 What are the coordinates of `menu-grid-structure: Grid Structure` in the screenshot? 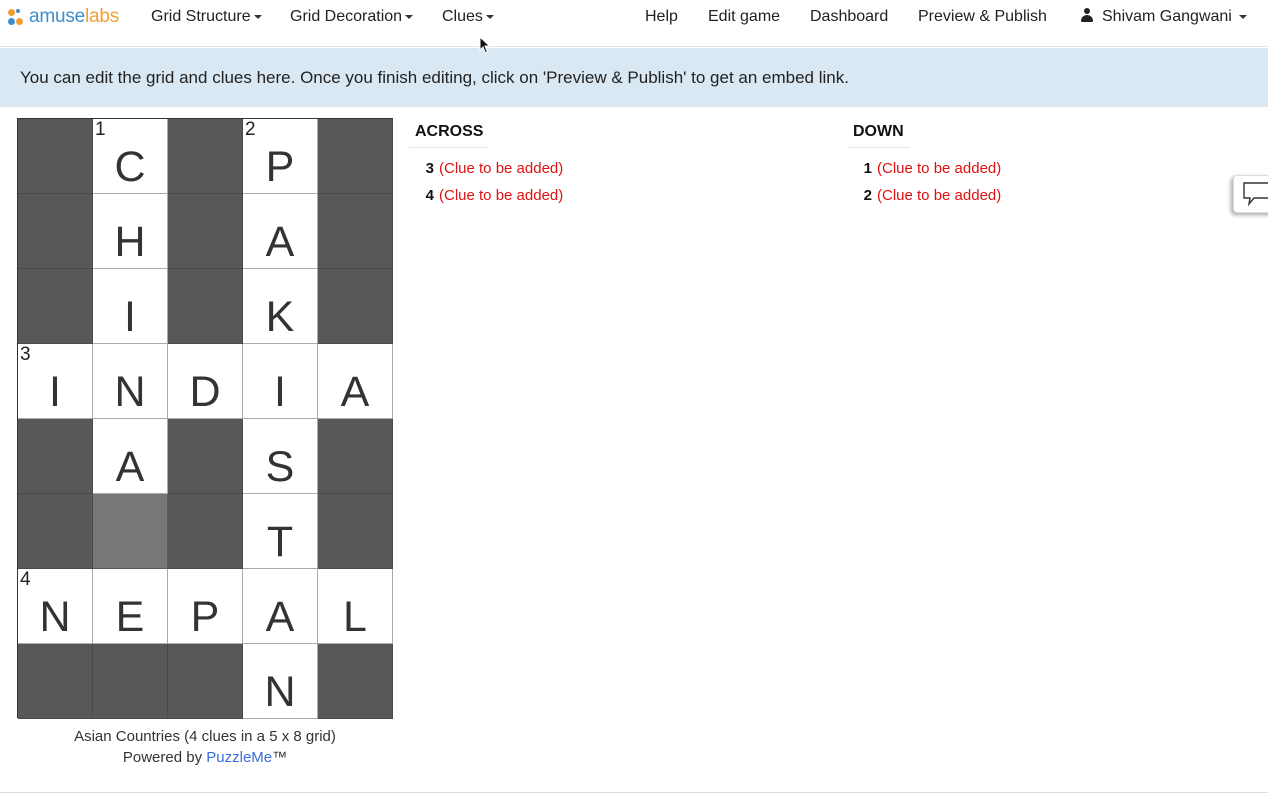 It's located at (206, 17).